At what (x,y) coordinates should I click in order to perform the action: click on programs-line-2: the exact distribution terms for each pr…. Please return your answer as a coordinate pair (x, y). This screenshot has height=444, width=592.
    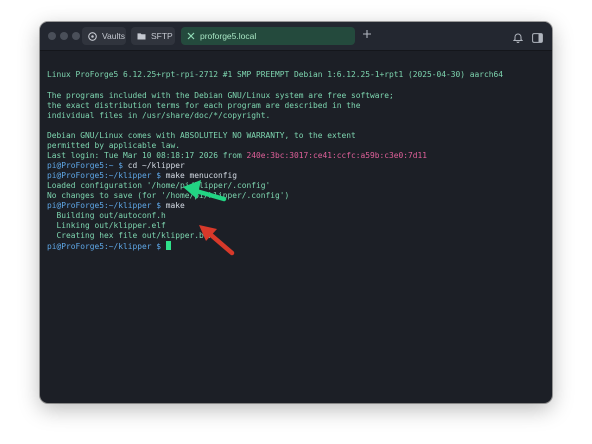
    Looking at the image, I should click on (204, 105).